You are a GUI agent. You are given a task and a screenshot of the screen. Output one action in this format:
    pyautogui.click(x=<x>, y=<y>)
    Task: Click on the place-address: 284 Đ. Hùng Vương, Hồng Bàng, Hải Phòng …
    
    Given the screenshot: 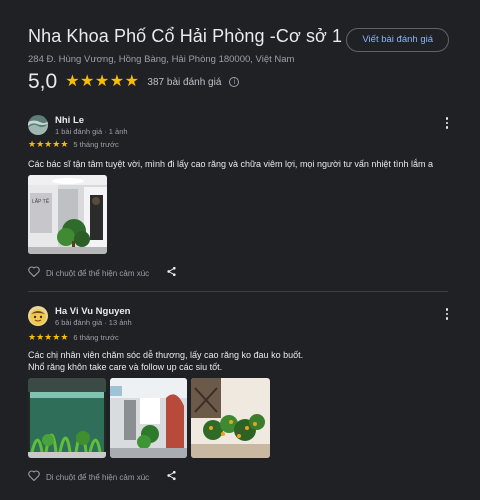 What is the action you would take?
    pyautogui.click(x=161, y=59)
    